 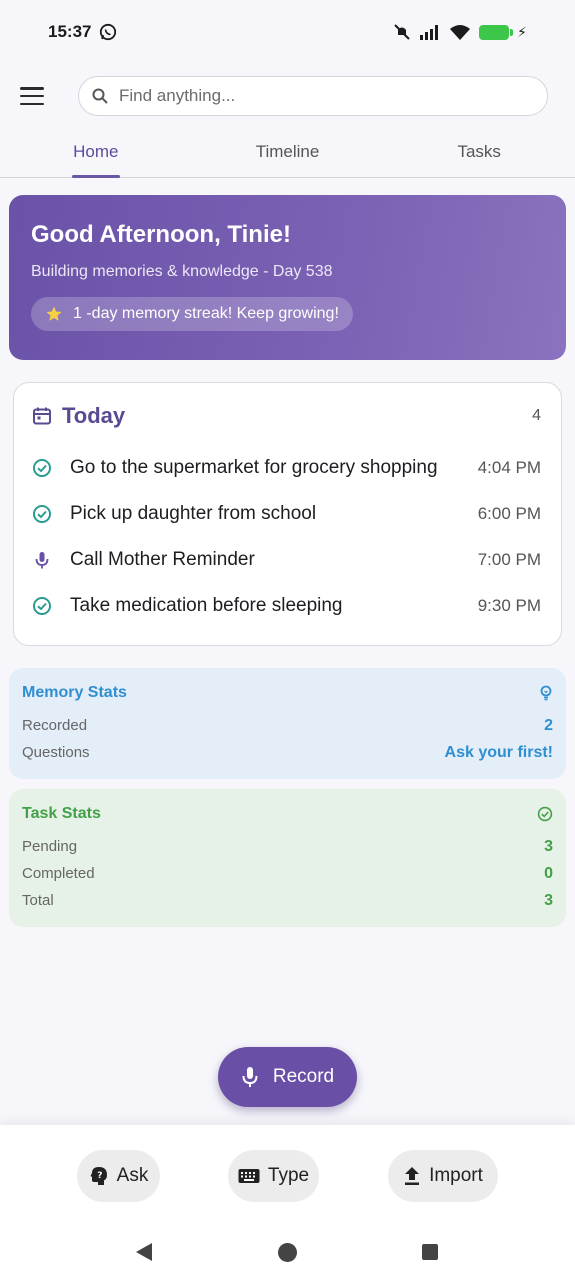 I want to click on stats-row: Pending 3, so click(x=287, y=846).